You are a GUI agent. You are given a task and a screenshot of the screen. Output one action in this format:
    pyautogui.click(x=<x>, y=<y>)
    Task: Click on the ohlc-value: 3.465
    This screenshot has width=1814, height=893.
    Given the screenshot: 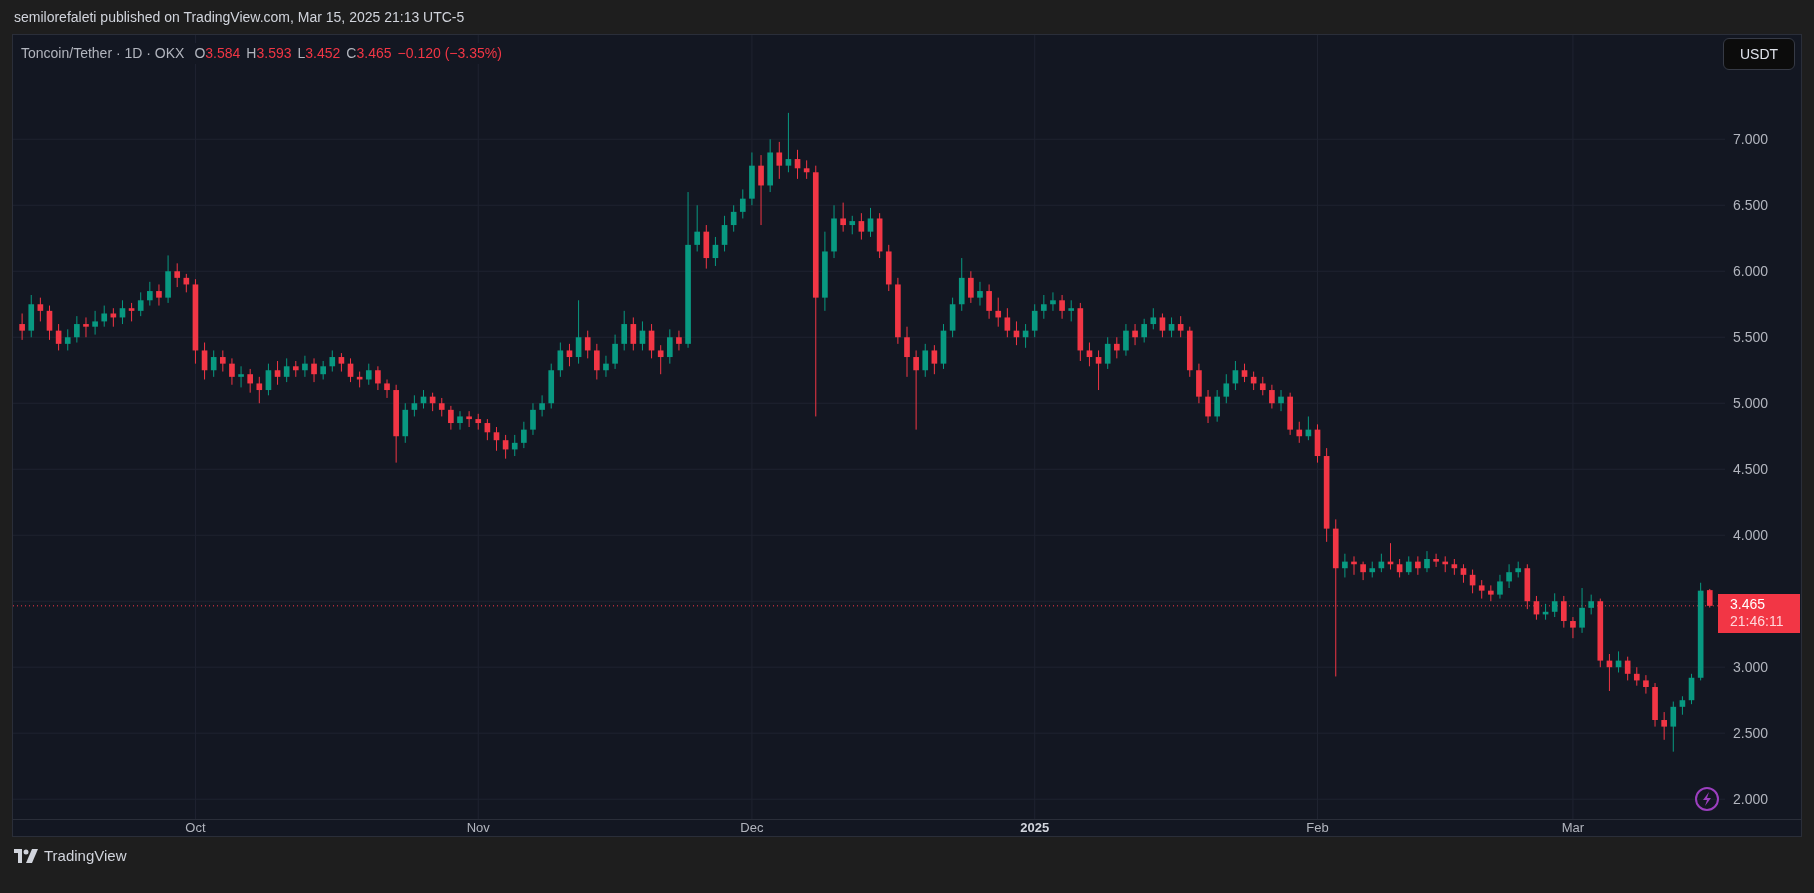 What is the action you would take?
    pyautogui.click(x=374, y=53)
    